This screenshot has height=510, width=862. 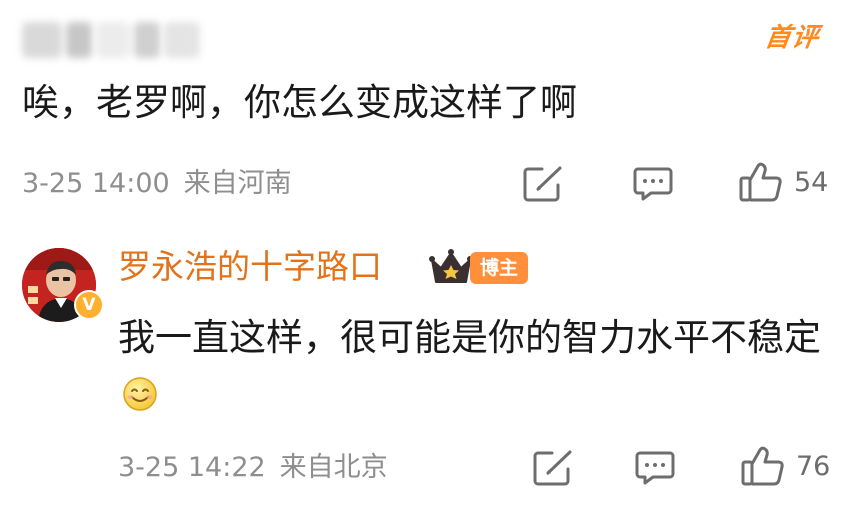 I want to click on comment-time: 3-25 14:00, so click(x=96, y=183).